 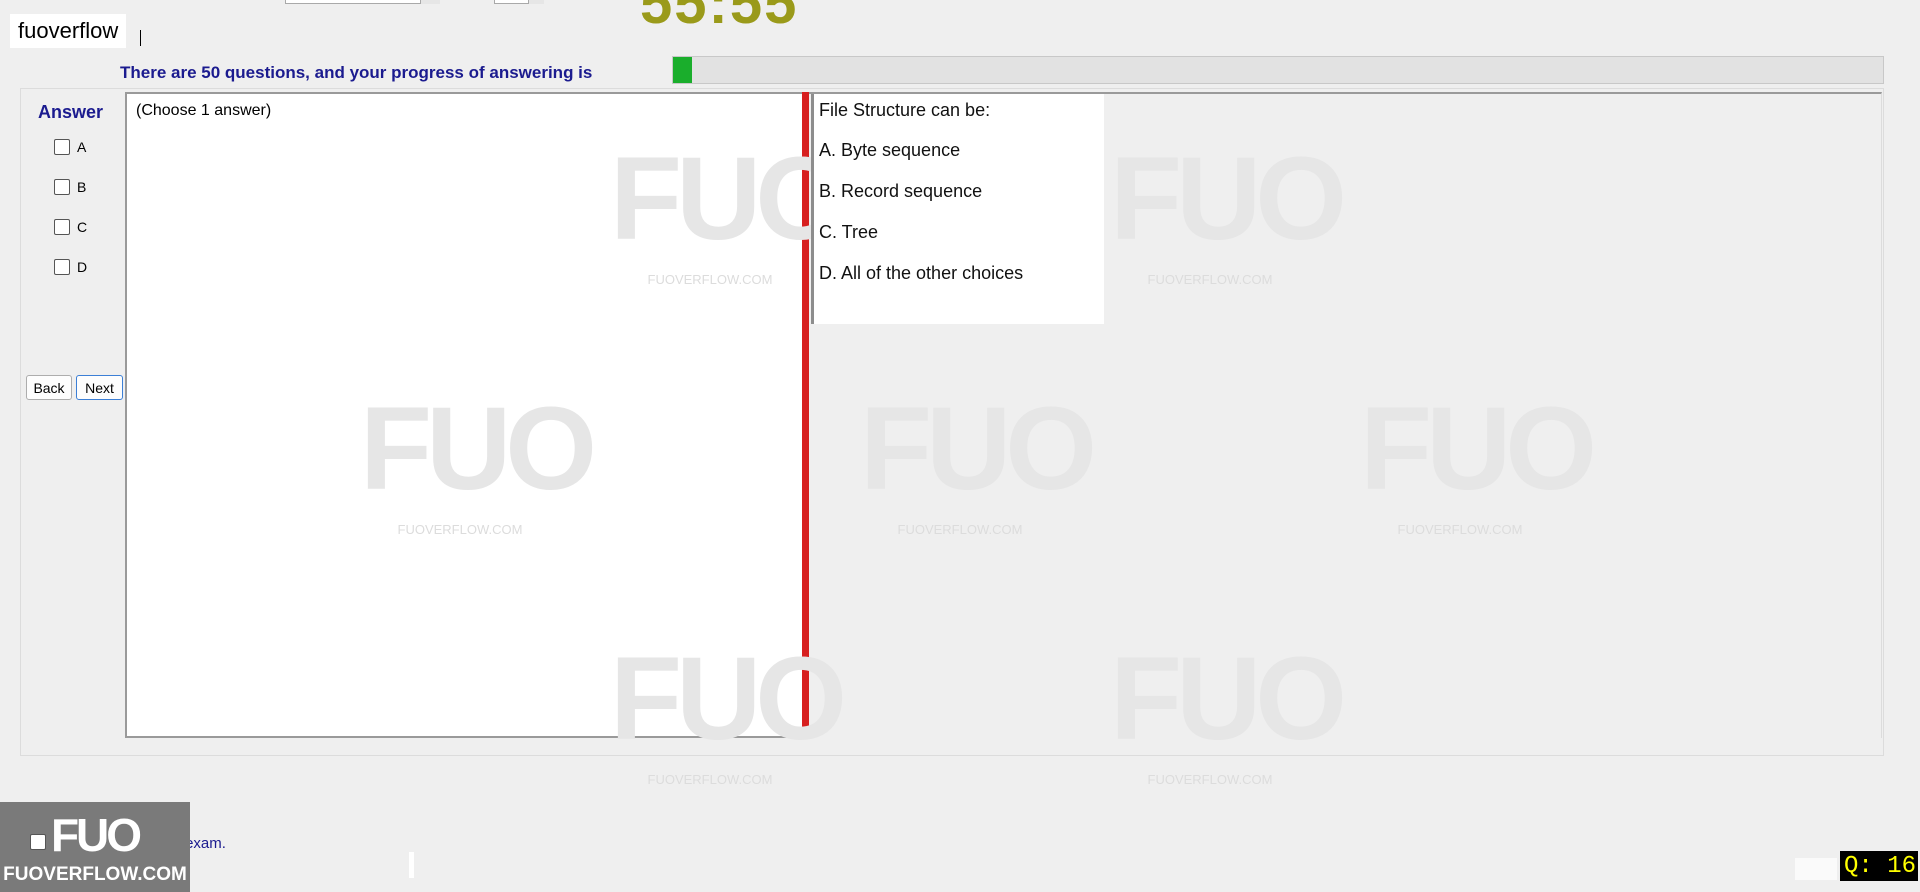 What do you see at coordinates (82, 187) in the screenshot?
I see `option-label-b: B` at bounding box center [82, 187].